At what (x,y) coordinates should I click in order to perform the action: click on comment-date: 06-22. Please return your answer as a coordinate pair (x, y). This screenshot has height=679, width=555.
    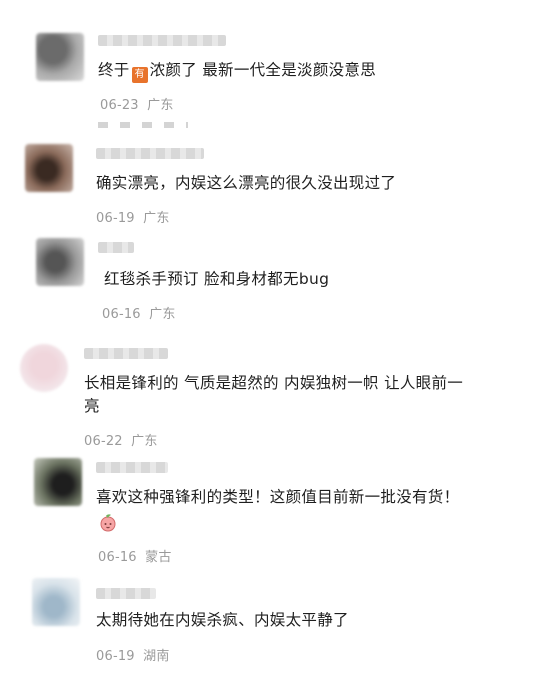
    Looking at the image, I should click on (103, 441).